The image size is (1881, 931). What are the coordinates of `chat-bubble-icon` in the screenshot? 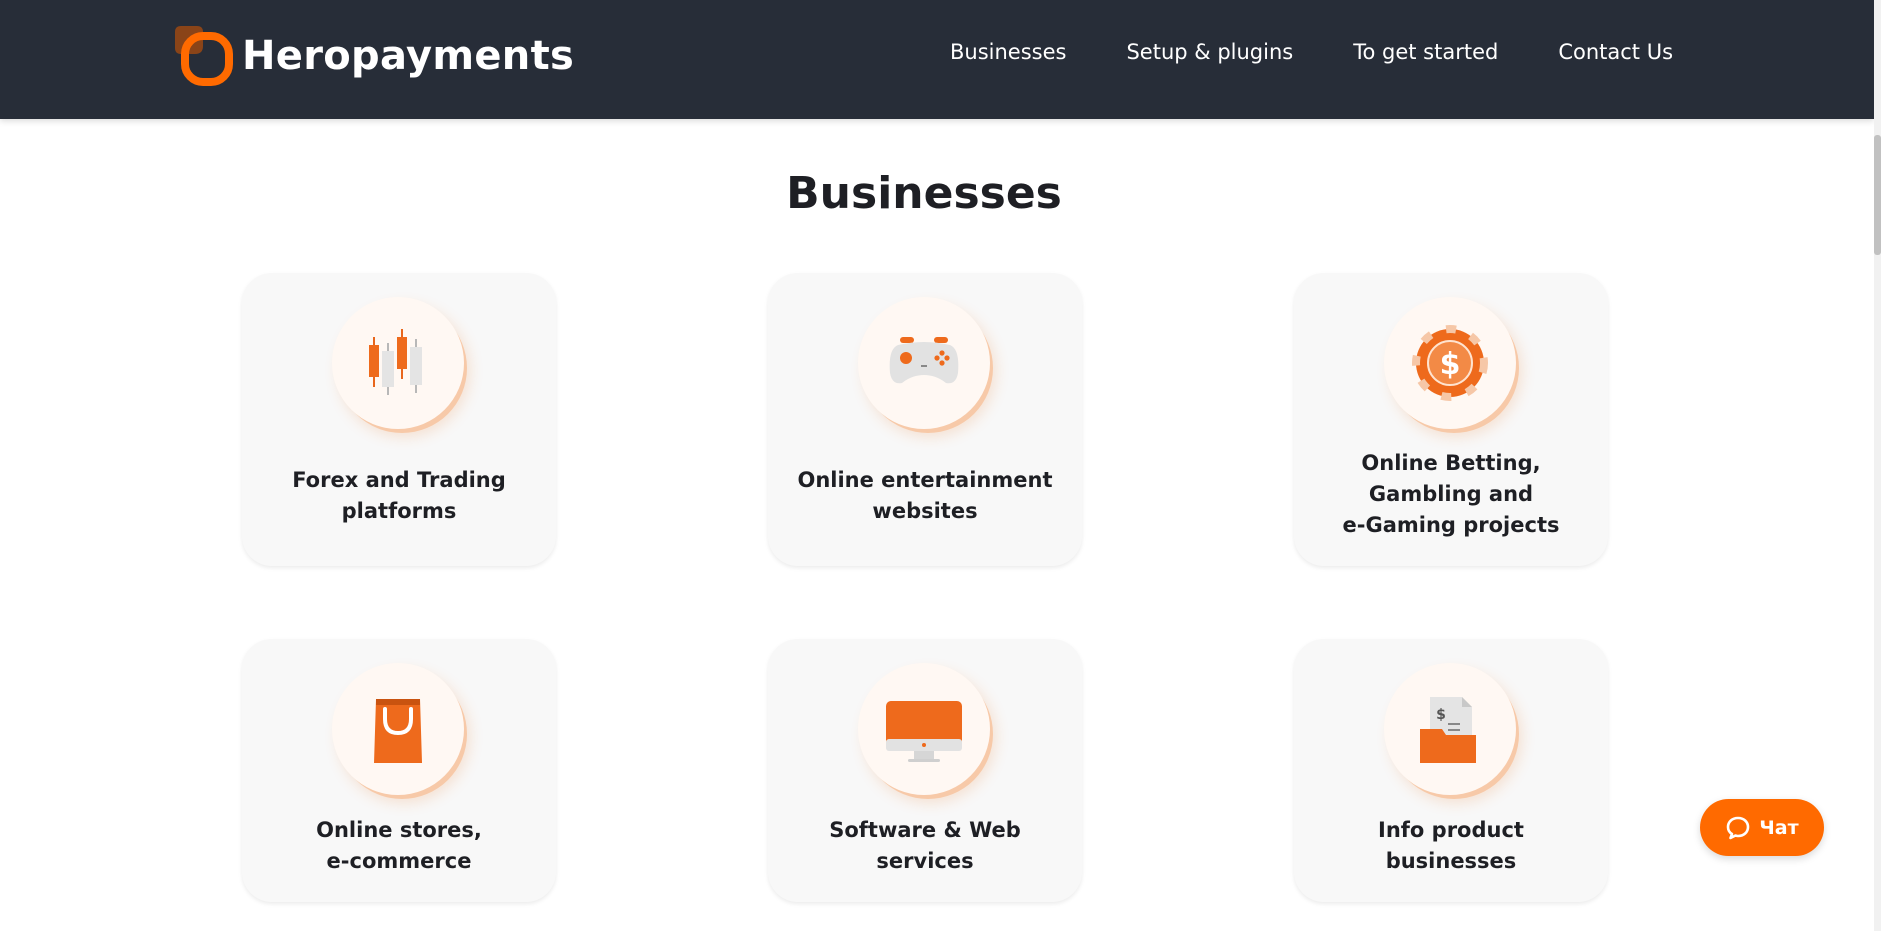 It's located at (1738, 827).